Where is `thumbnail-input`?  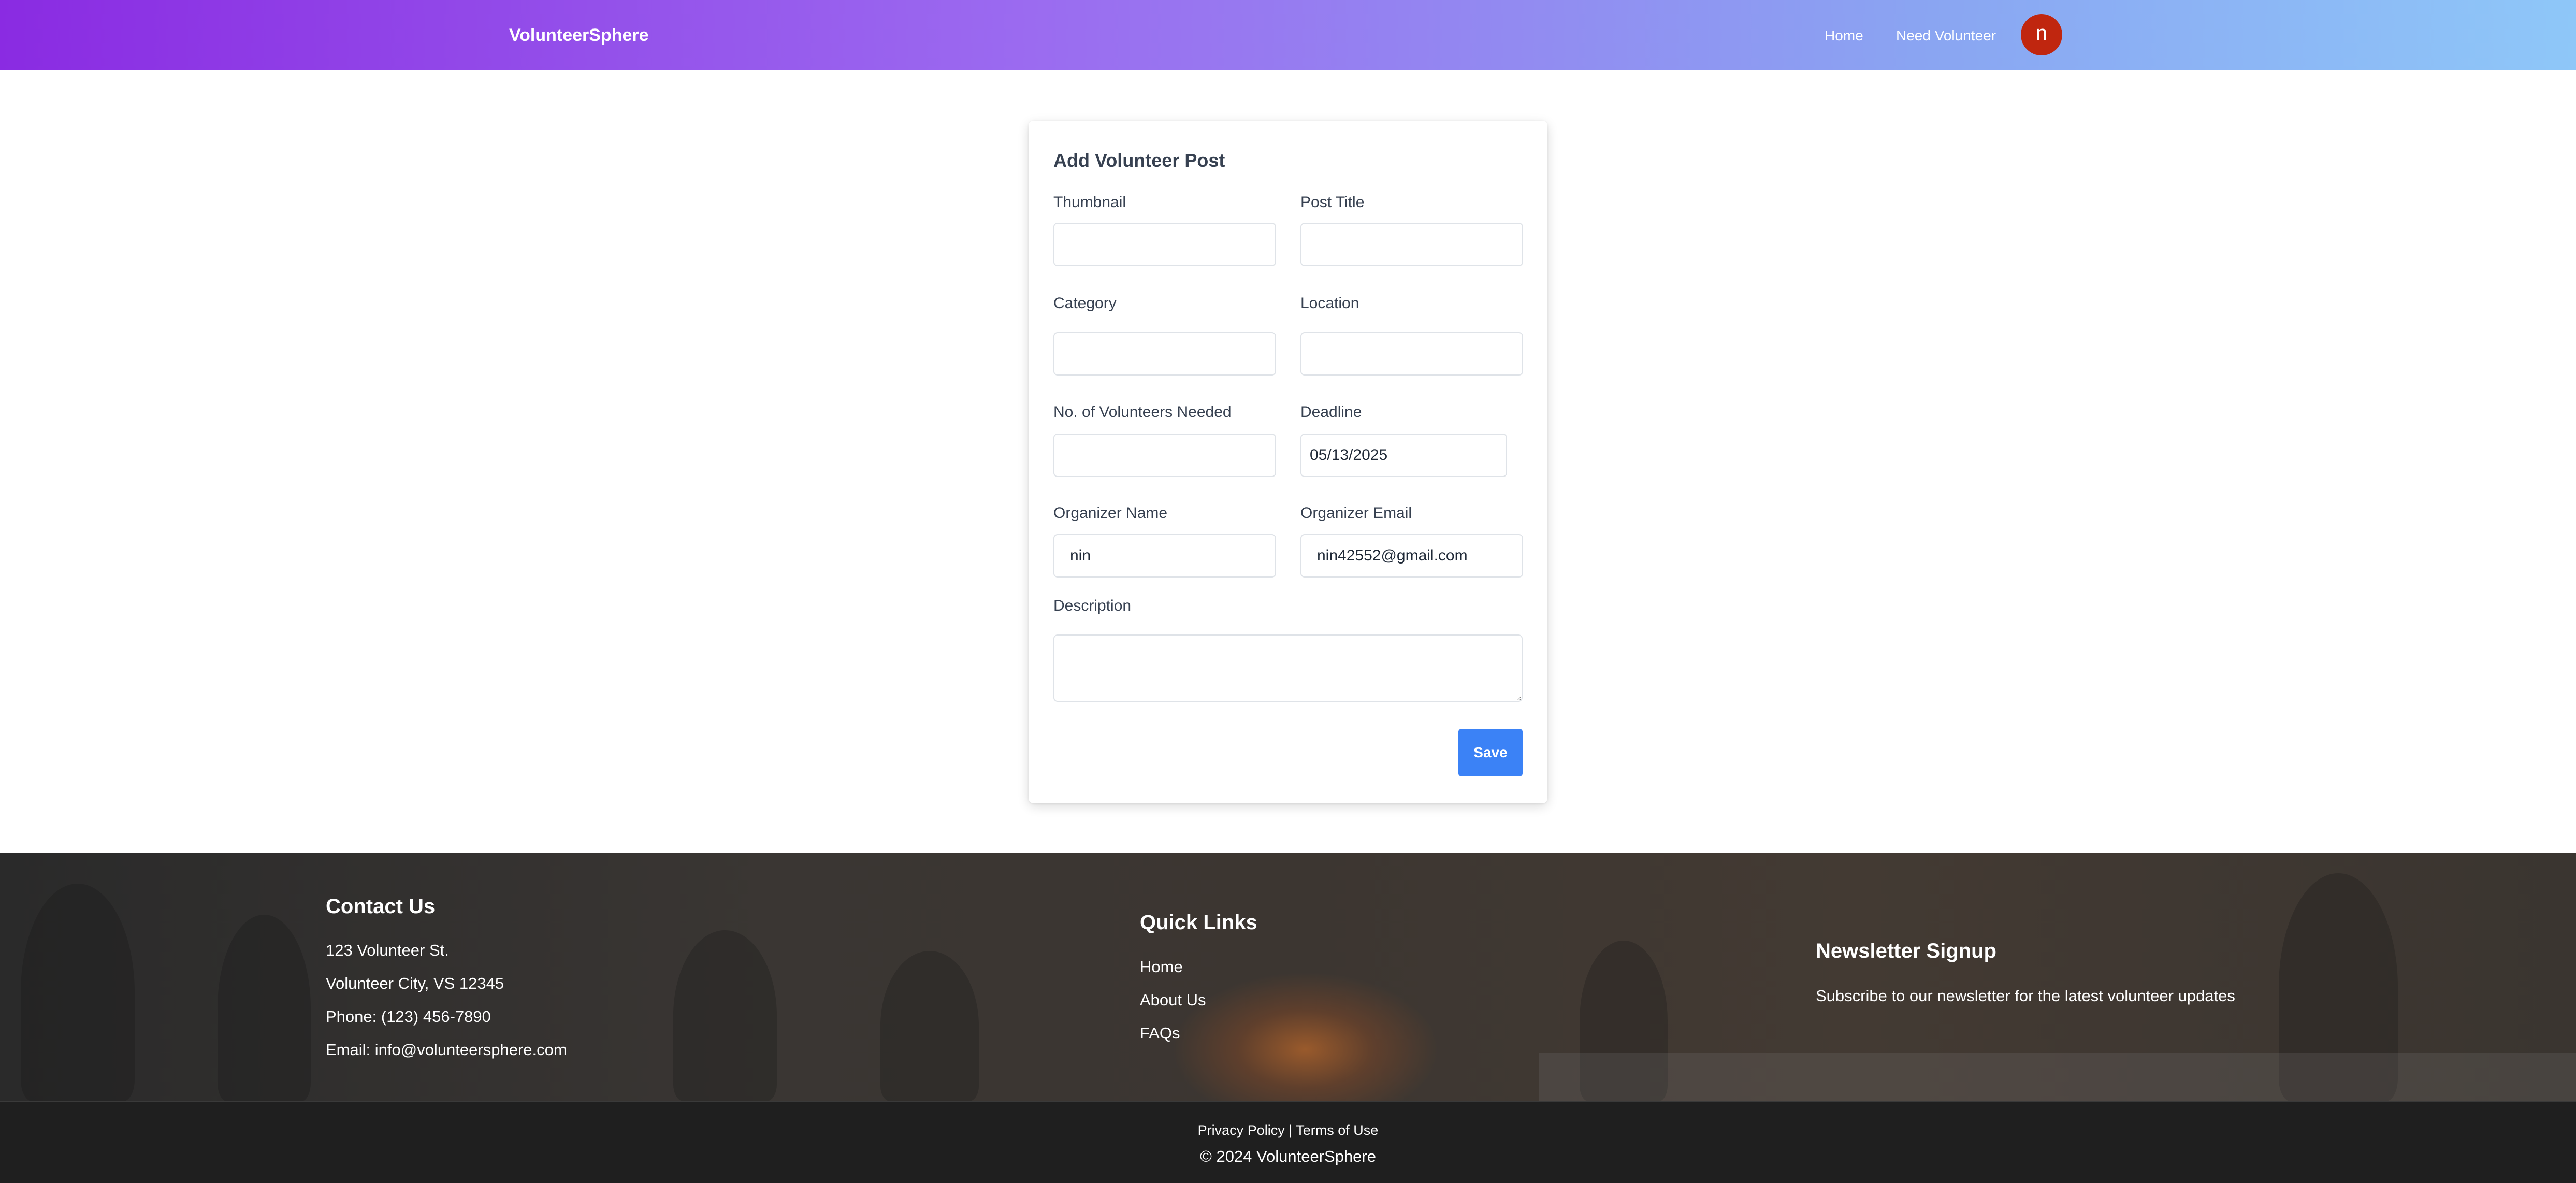
thumbnail-input is located at coordinates (1165, 245).